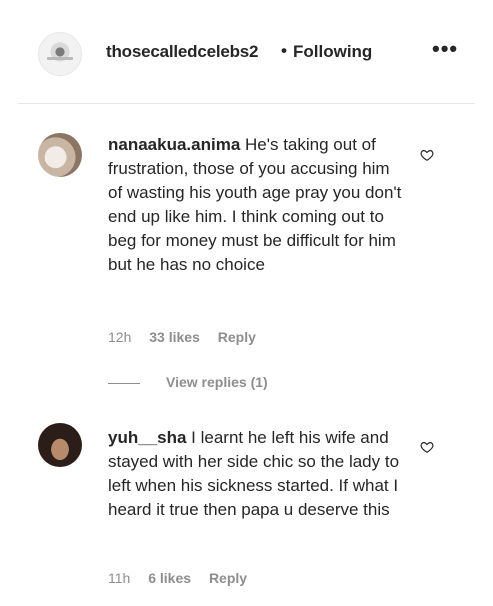 The height and width of the screenshot is (606, 493). I want to click on view-replies-button: View replies (1), so click(217, 382).